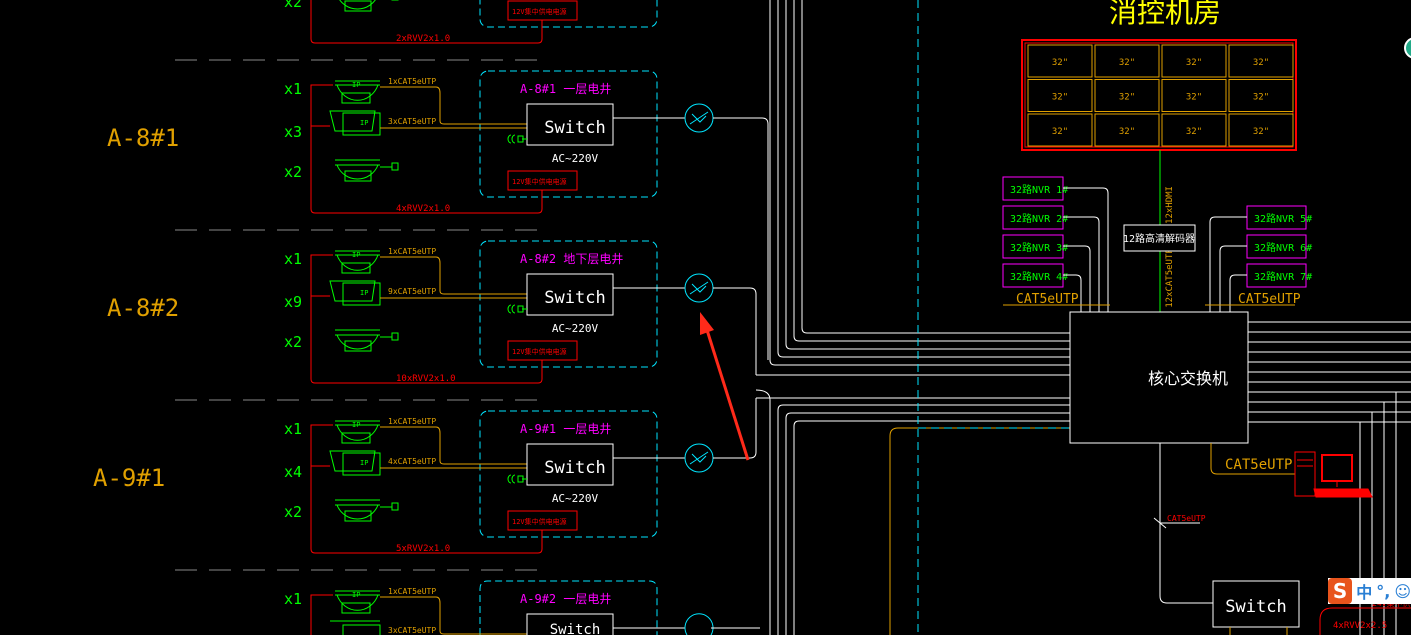 Image resolution: width=1411 pixels, height=635 pixels. What do you see at coordinates (1407, 48) in the screenshot?
I see `green-marker` at bounding box center [1407, 48].